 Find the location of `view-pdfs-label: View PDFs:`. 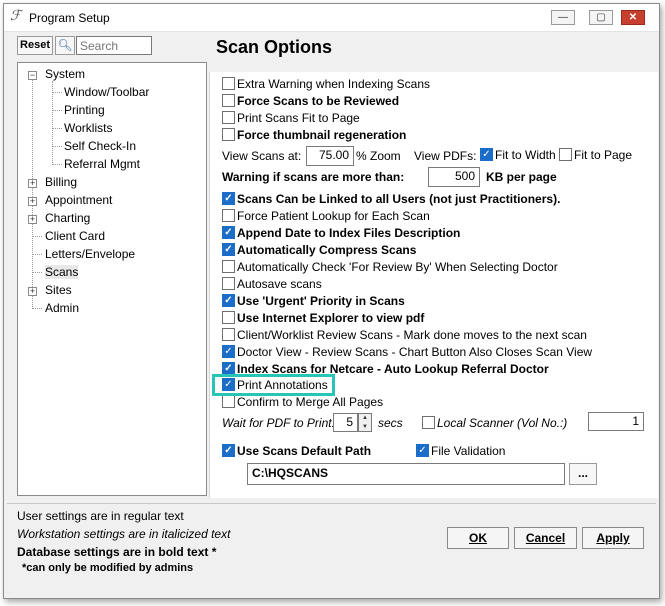

view-pdfs-label: View PDFs: is located at coordinates (445, 156).